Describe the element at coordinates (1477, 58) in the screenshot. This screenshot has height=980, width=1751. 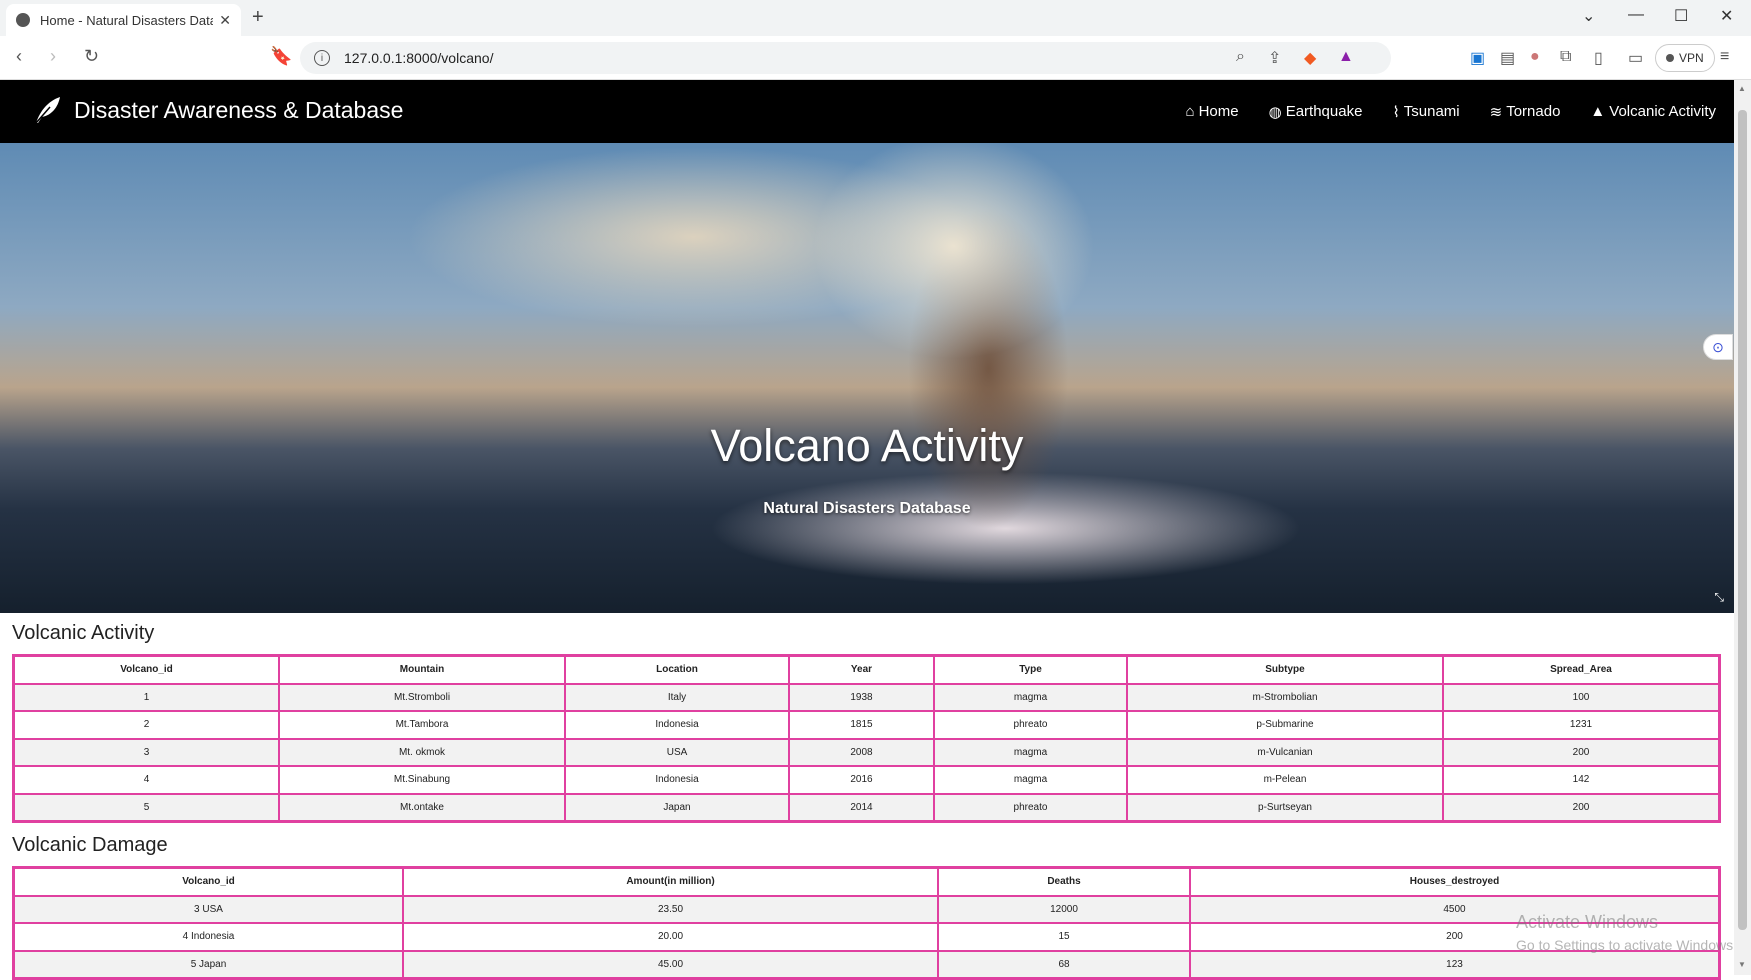
I see `extension-icon: ▣` at that location.